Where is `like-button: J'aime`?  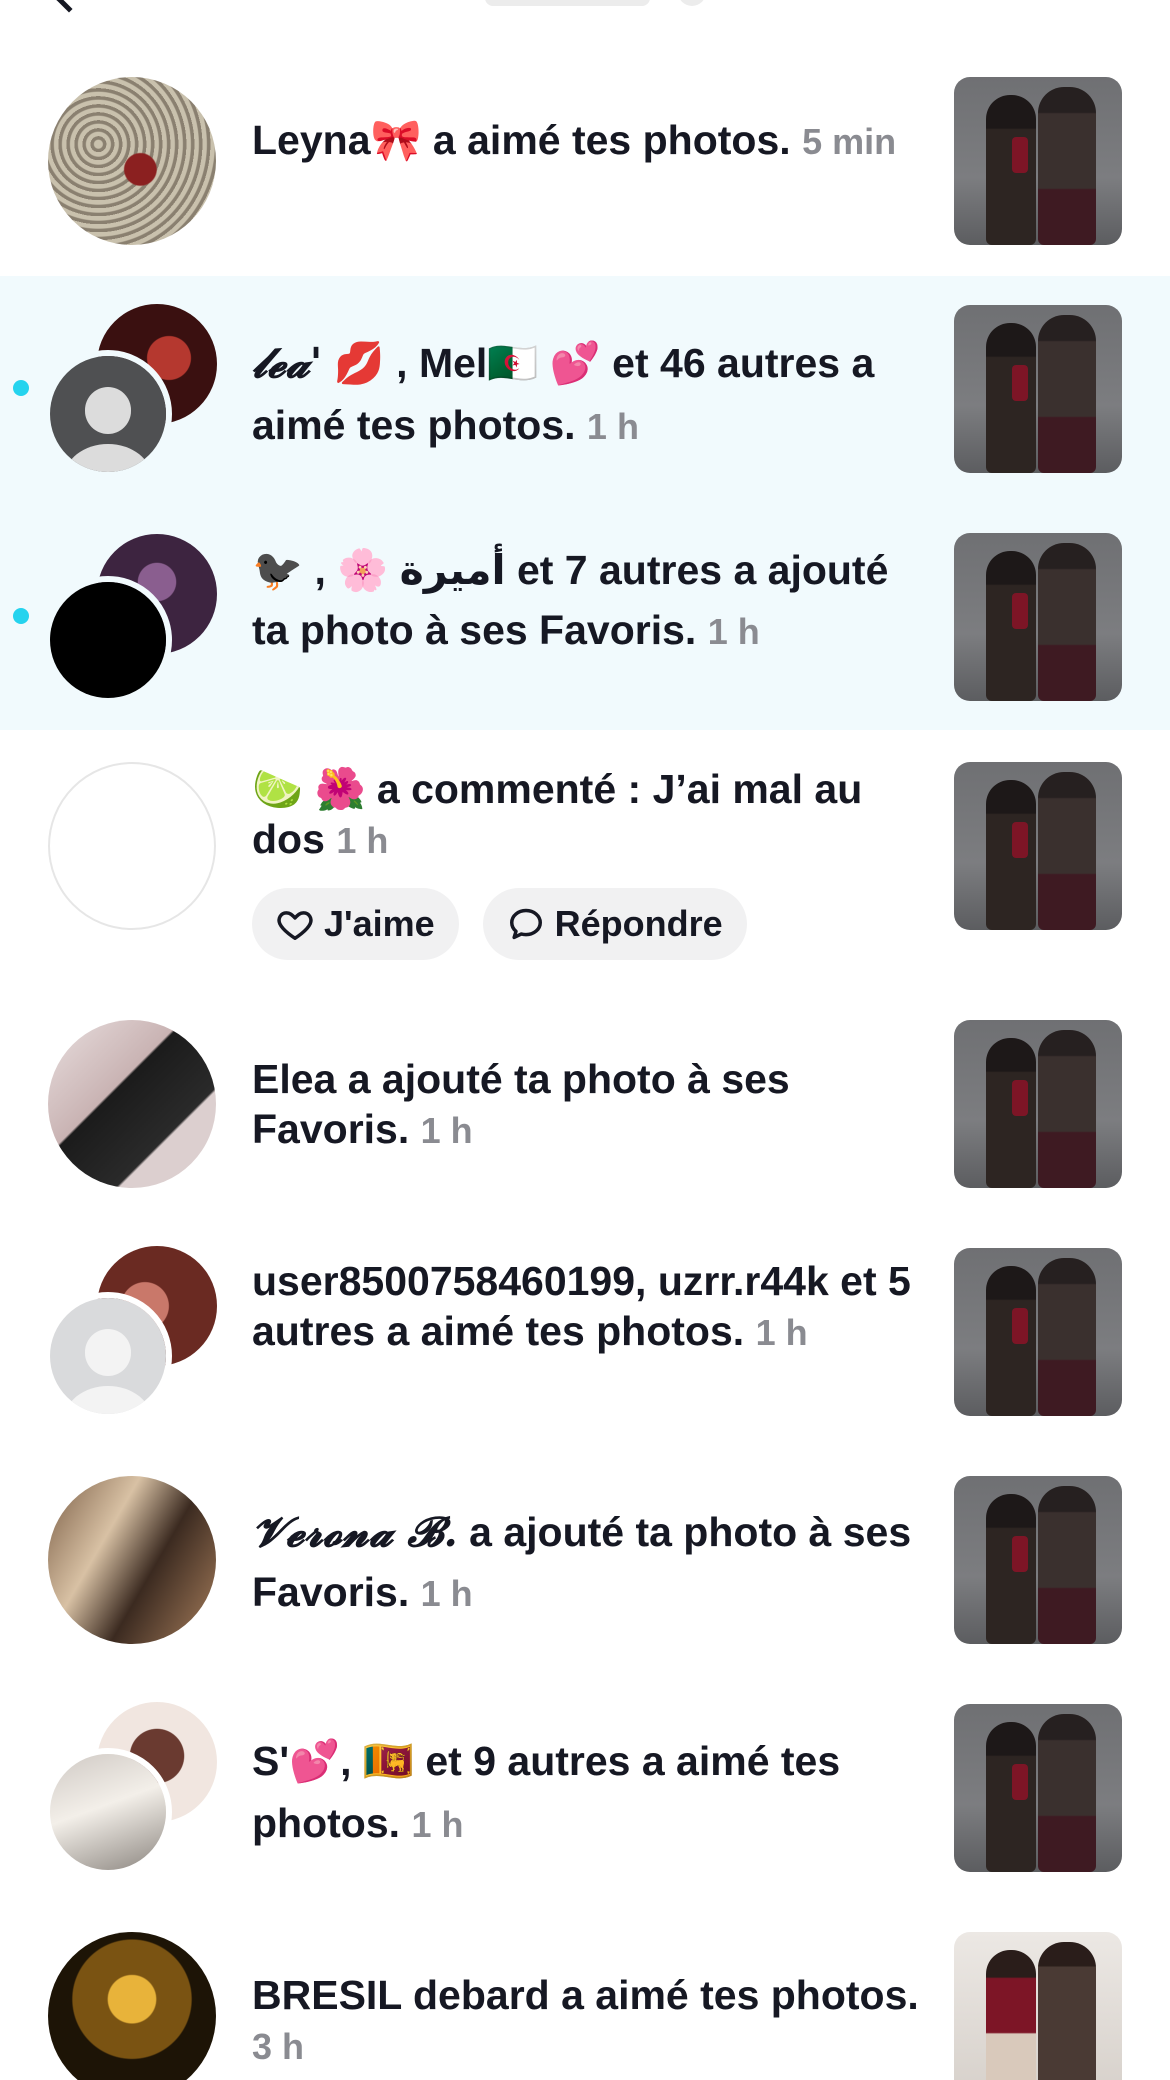
like-button: J'aime is located at coordinates (355, 924).